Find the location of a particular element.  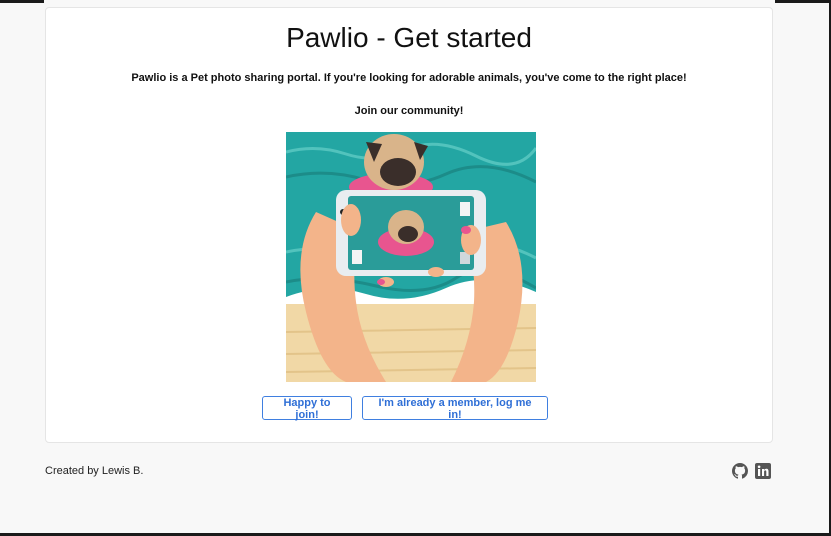

login-button: I'm already a member, log me in! is located at coordinates (455, 408).